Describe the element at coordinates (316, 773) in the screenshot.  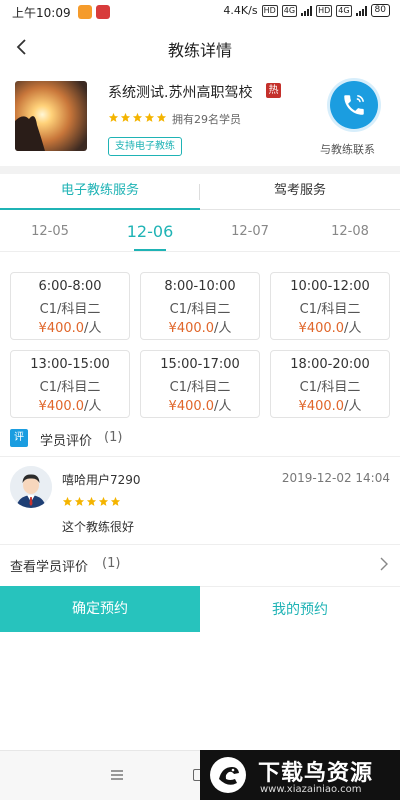
I see `watermark-title: 下载鸟资源` at that location.